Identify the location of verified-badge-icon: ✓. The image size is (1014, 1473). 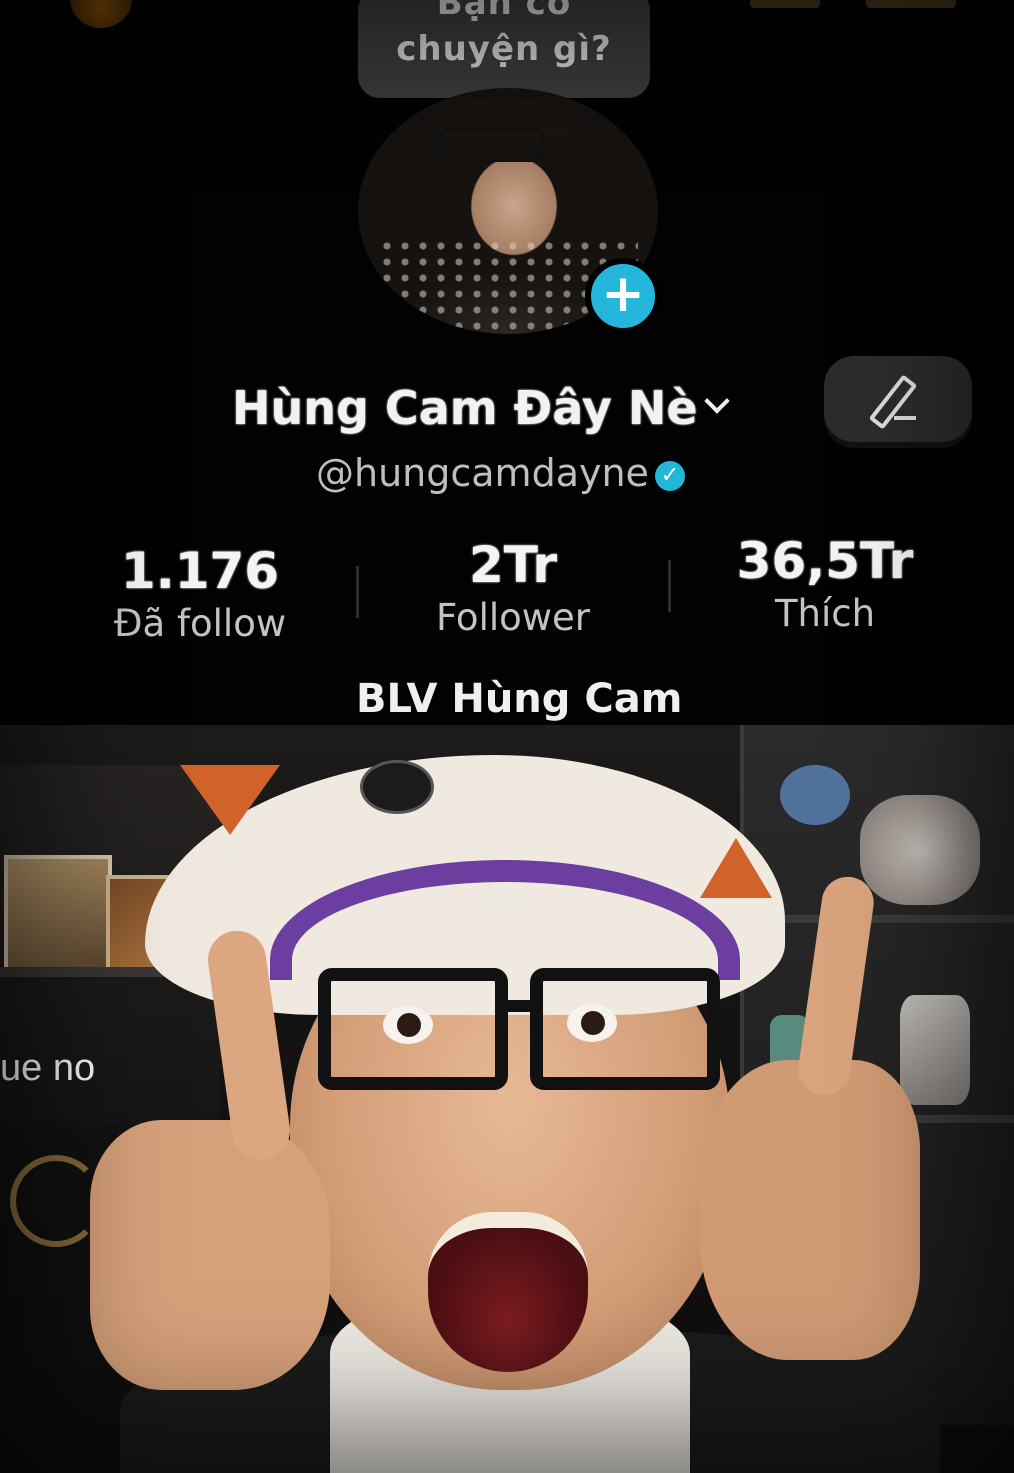
(669, 476).